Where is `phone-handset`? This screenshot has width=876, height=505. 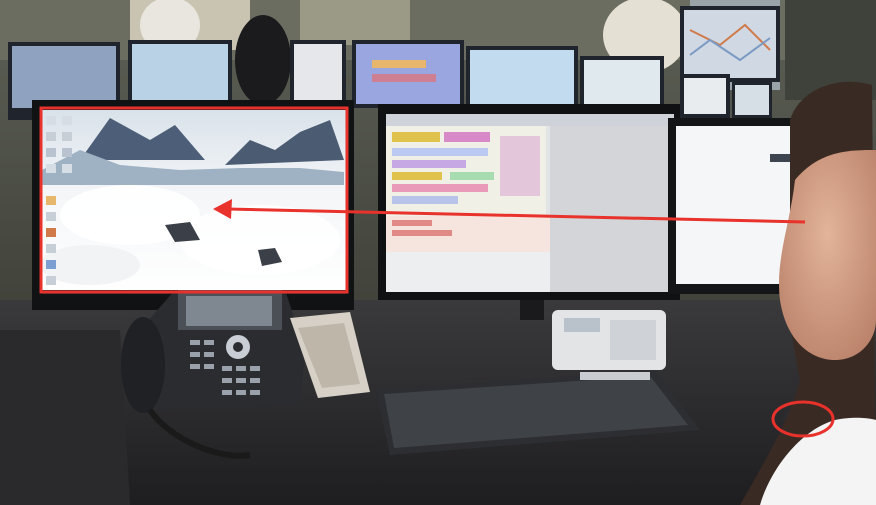 phone-handset is located at coordinates (143, 365).